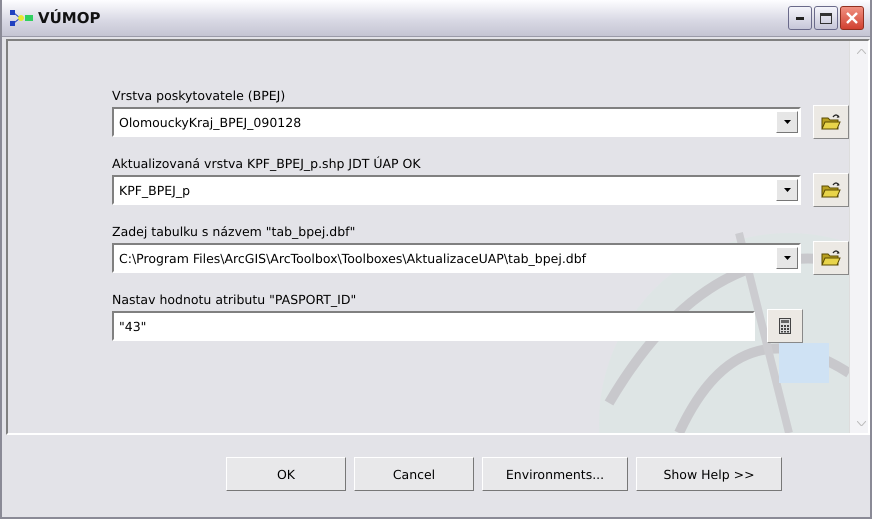  I want to click on dropdown-field: KPF_BPEJ_p, so click(456, 190).